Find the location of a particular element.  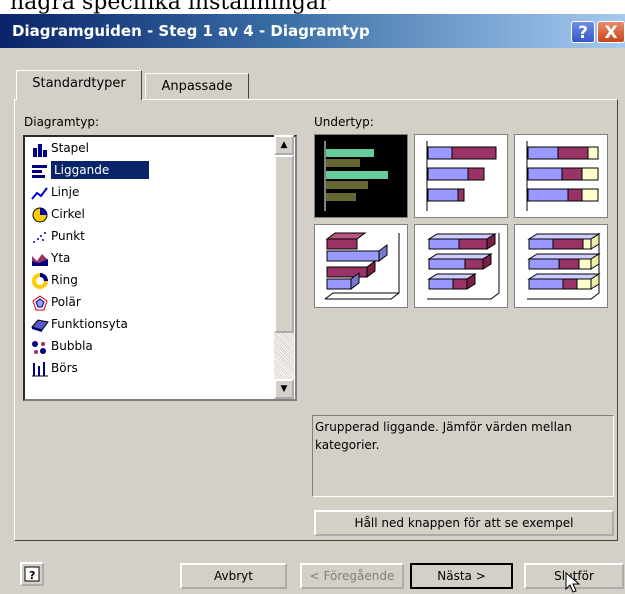

doughnut-chart-icon is located at coordinates (40, 280).